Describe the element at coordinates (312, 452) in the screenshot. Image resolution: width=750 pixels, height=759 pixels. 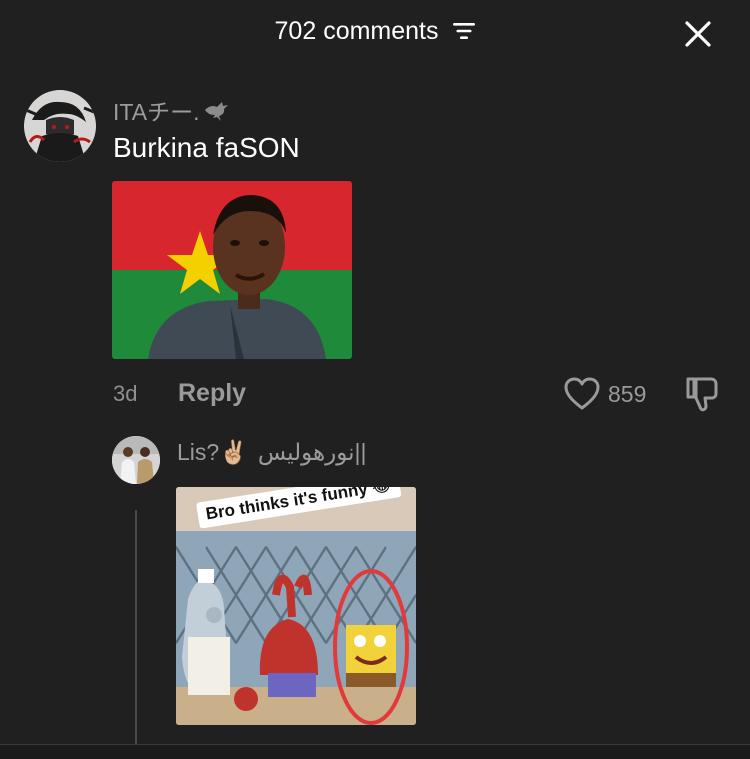
I see `reply-username-alt: نورهوليس||` at that location.